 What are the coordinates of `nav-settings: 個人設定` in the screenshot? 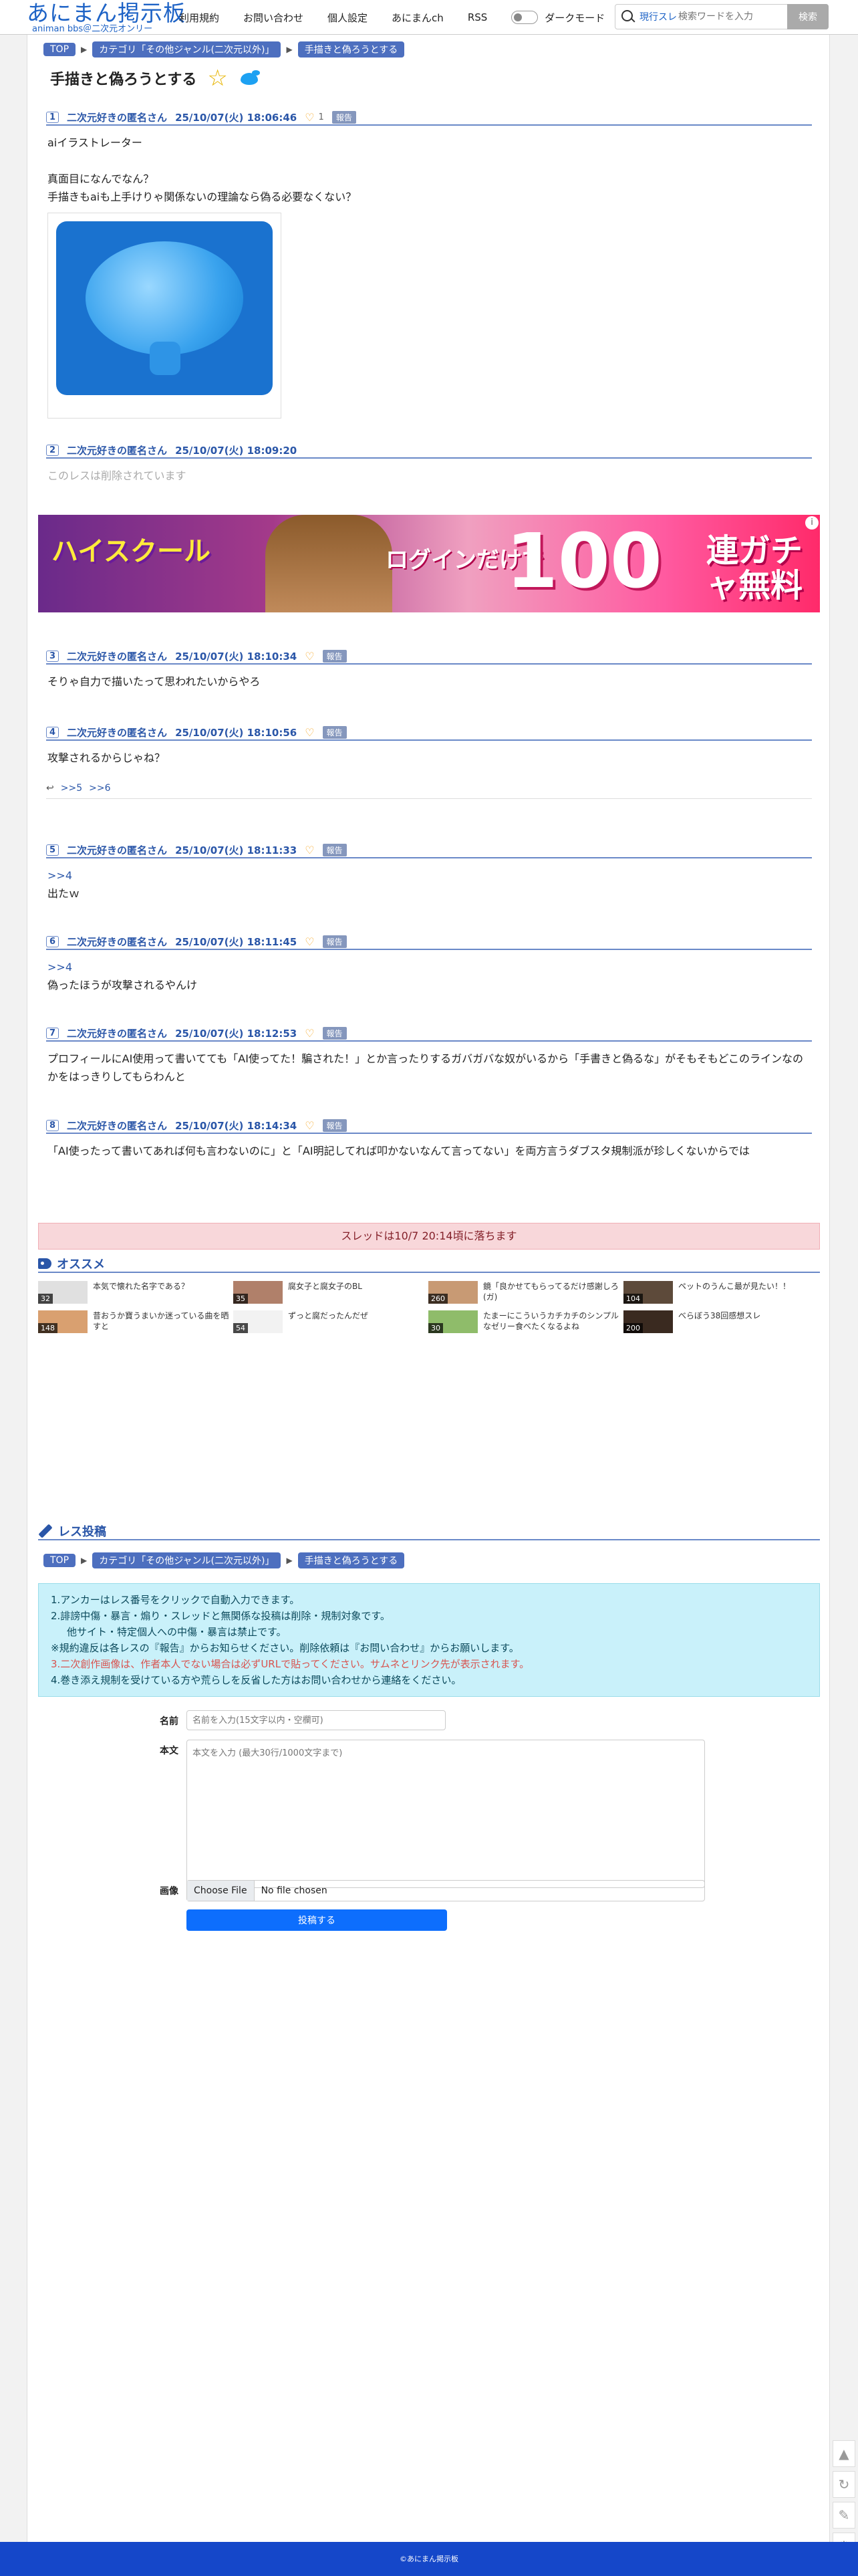 It's located at (347, 18).